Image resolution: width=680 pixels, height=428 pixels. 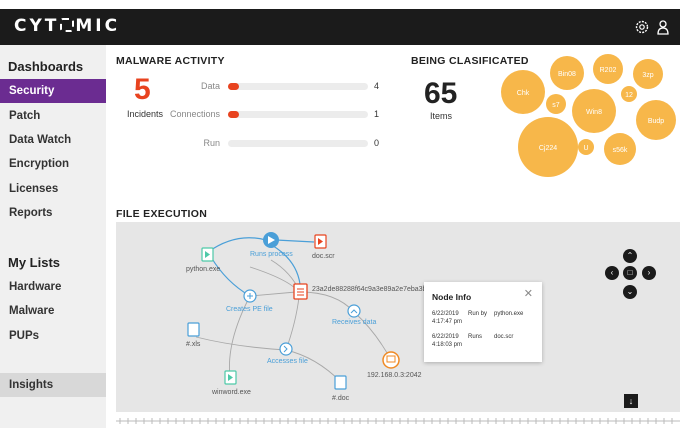 What do you see at coordinates (286, 349) in the screenshot?
I see `accesses-file-node` at bounding box center [286, 349].